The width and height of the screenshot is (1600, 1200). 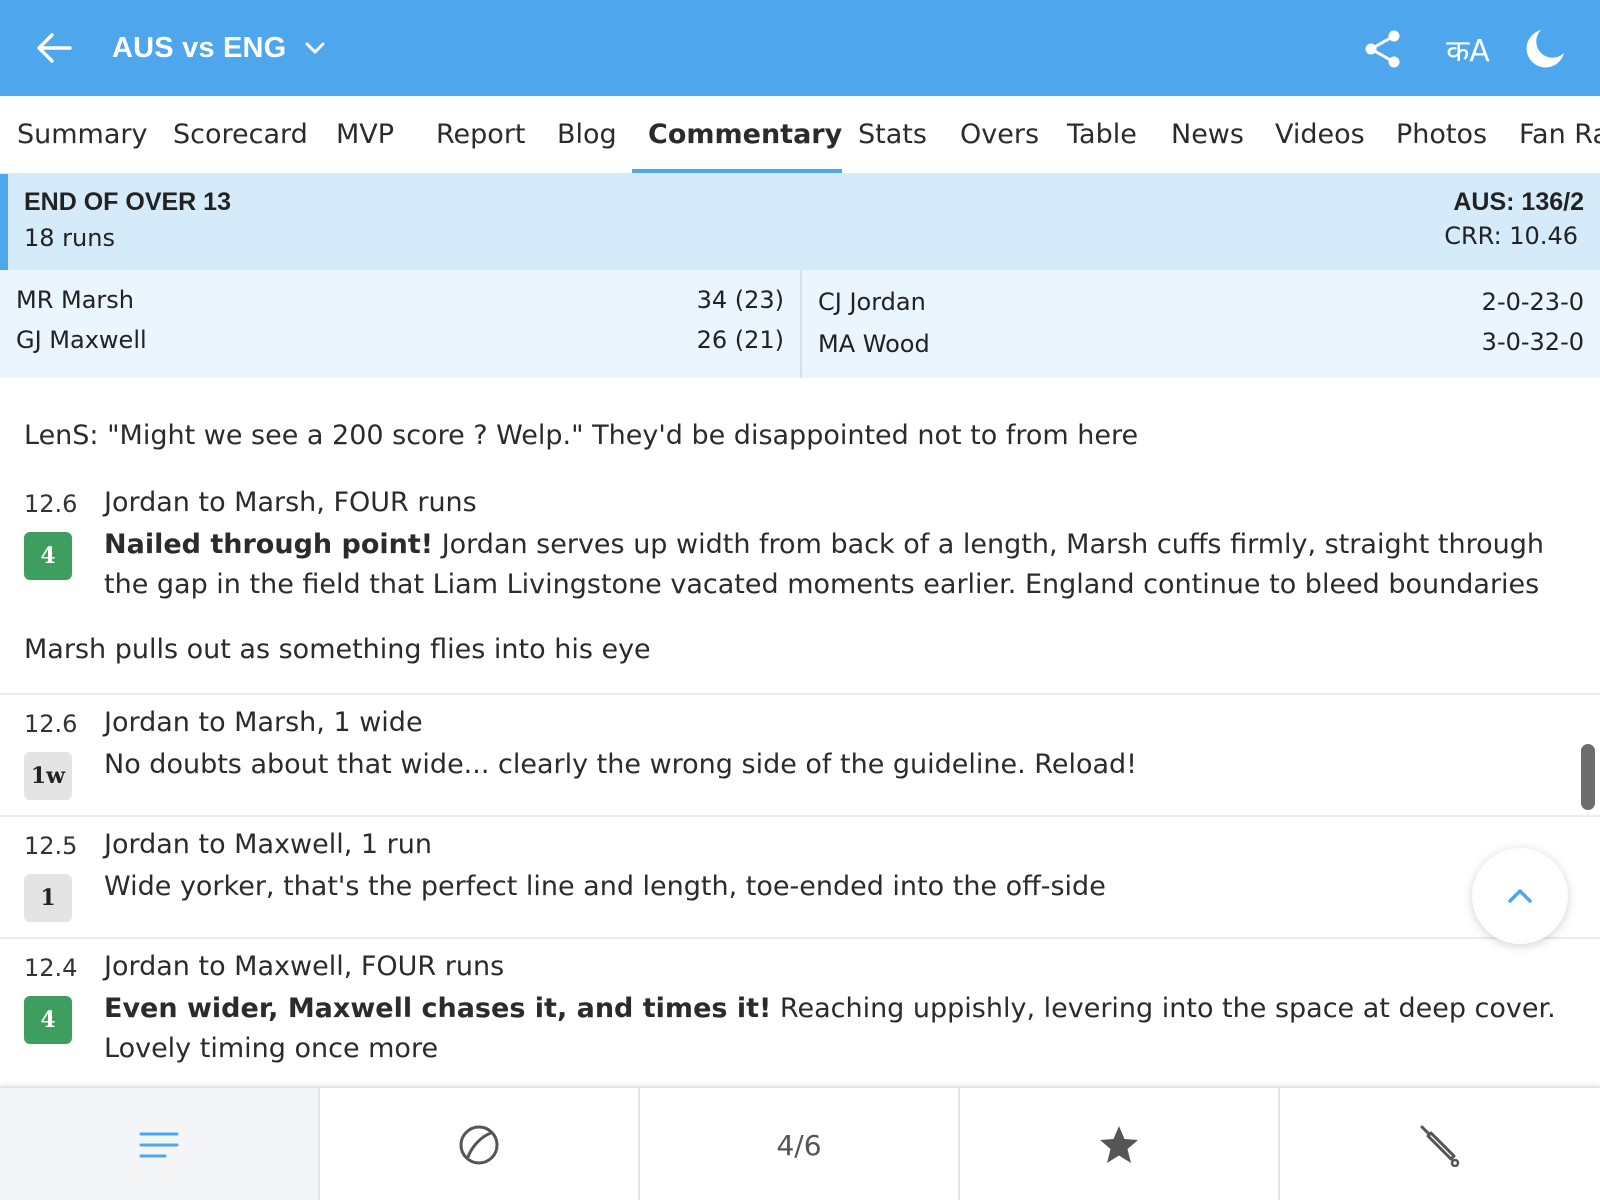 I want to click on tab-mvp: MVP, so click(x=365, y=134).